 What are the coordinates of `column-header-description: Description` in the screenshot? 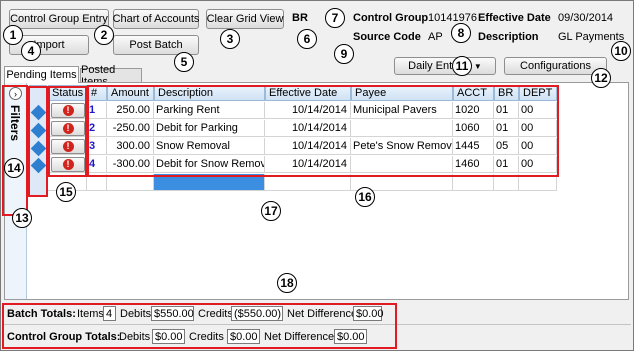 It's located at (209, 93).